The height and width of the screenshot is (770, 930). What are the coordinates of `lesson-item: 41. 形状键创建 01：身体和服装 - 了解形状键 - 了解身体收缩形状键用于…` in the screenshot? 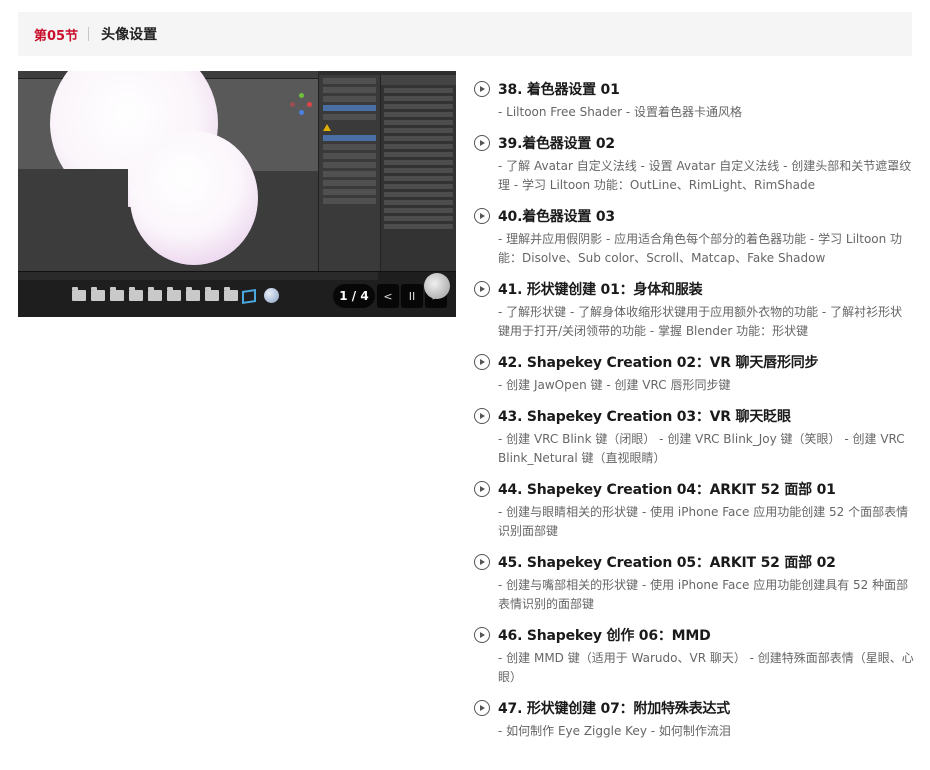 It's located at (694, 309).